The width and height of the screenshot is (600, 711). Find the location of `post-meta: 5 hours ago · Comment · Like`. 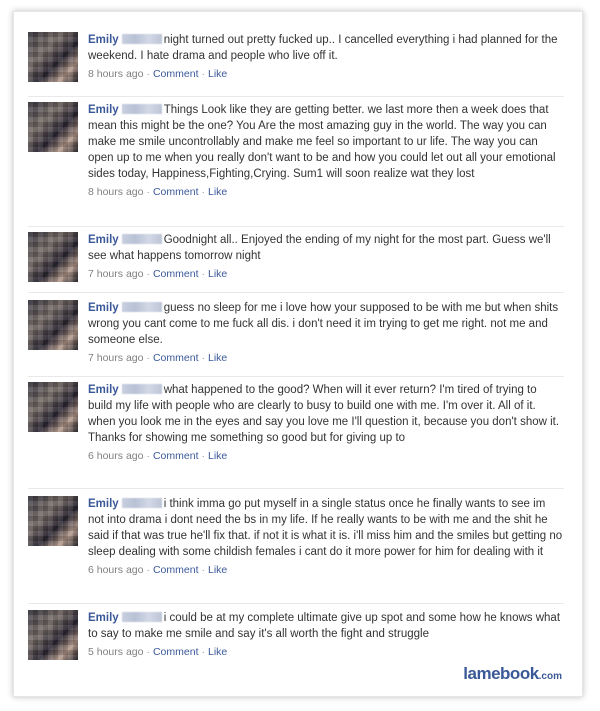

post-meta: 5 hours ago · Comment · Like is located at coordinates (326, 652).